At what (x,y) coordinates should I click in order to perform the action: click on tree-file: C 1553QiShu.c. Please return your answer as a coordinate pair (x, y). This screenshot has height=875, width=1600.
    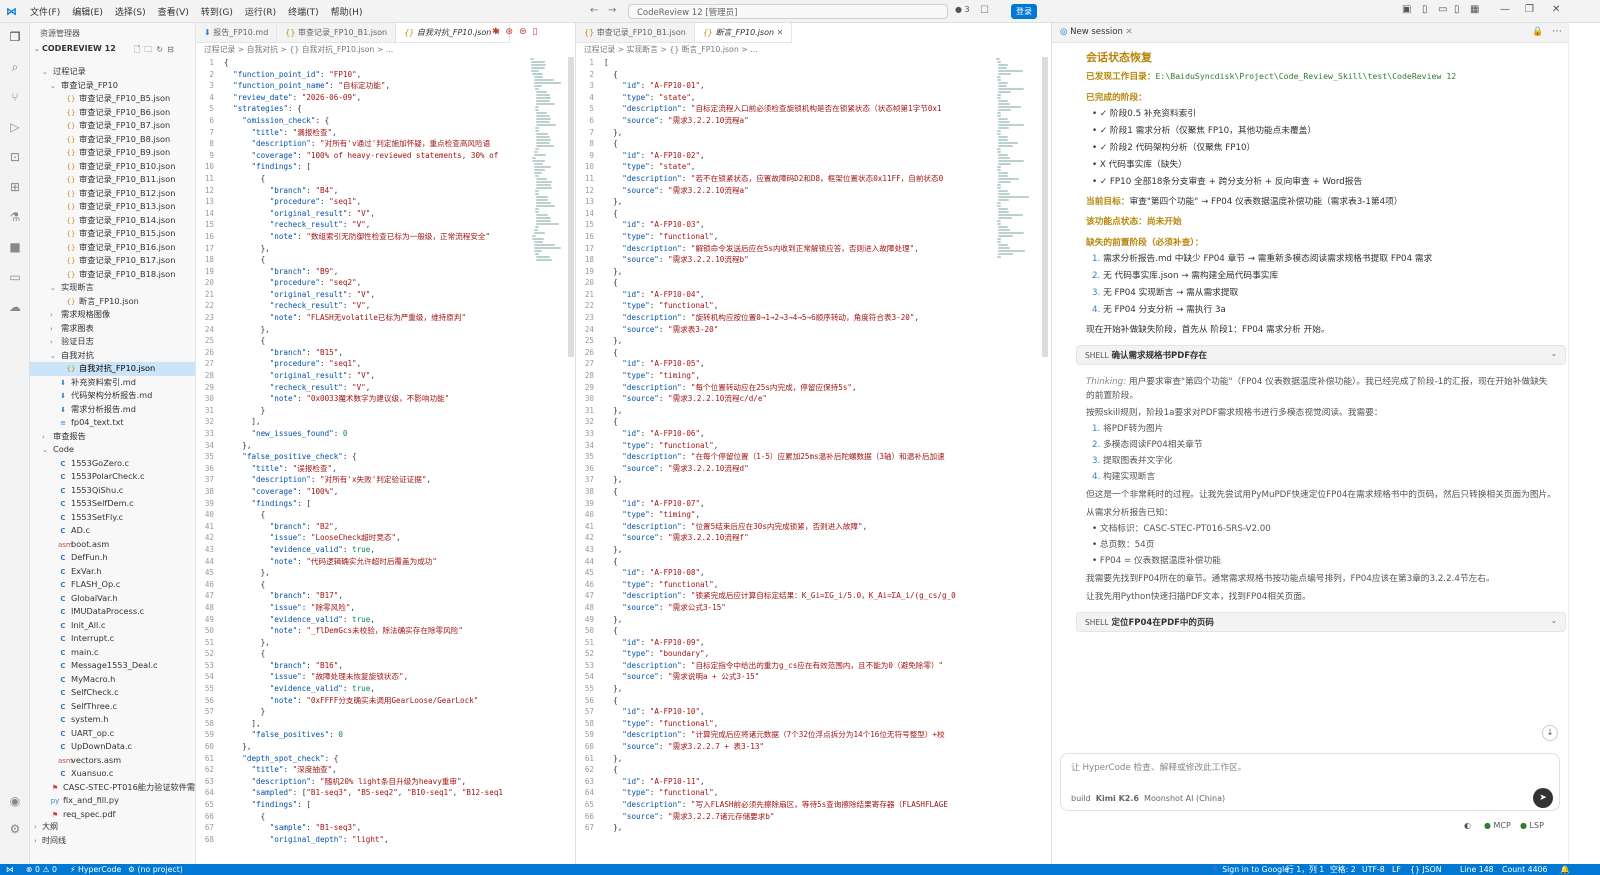
    Looking at the image, I should click on (112, 491).